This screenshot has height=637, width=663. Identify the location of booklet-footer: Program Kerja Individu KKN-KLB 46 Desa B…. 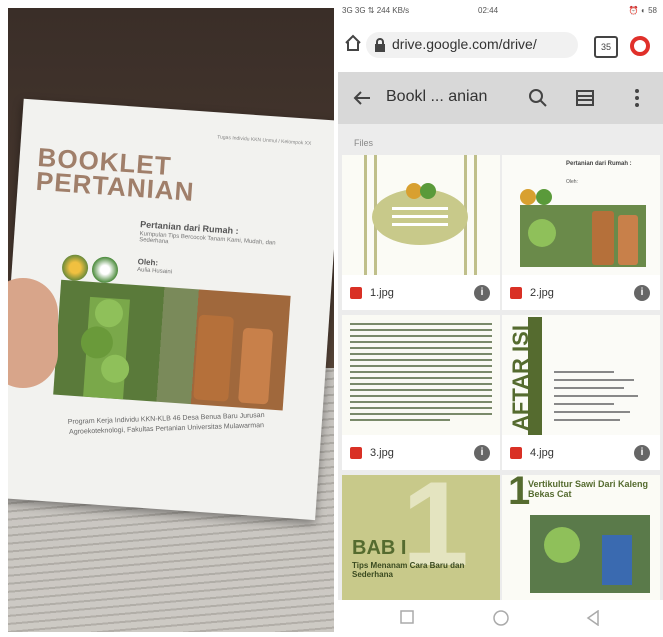
(166, 424).